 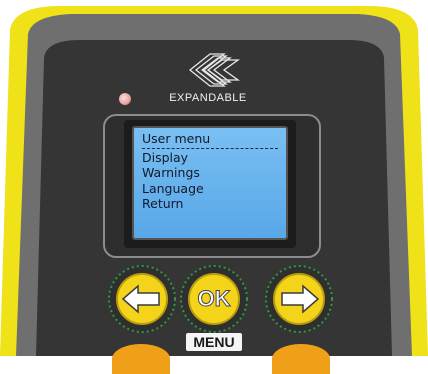 What do you see at coordinates (141, 359) in the screenshot?
I see `lower-left-button` at bounding box center [141, 359].